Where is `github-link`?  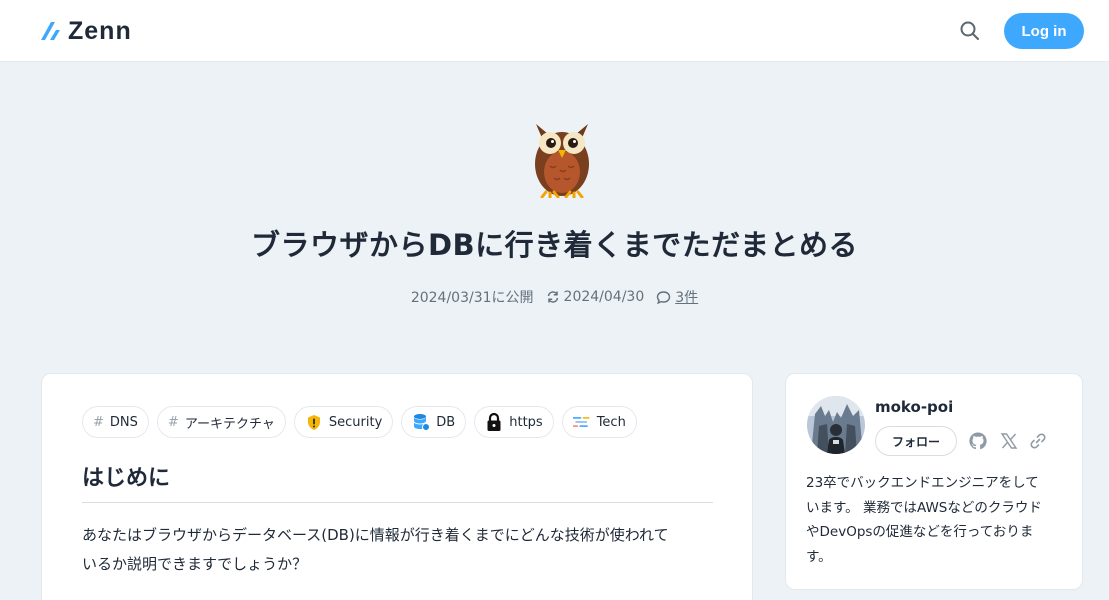 github-link is located at coordinates (978, 441).